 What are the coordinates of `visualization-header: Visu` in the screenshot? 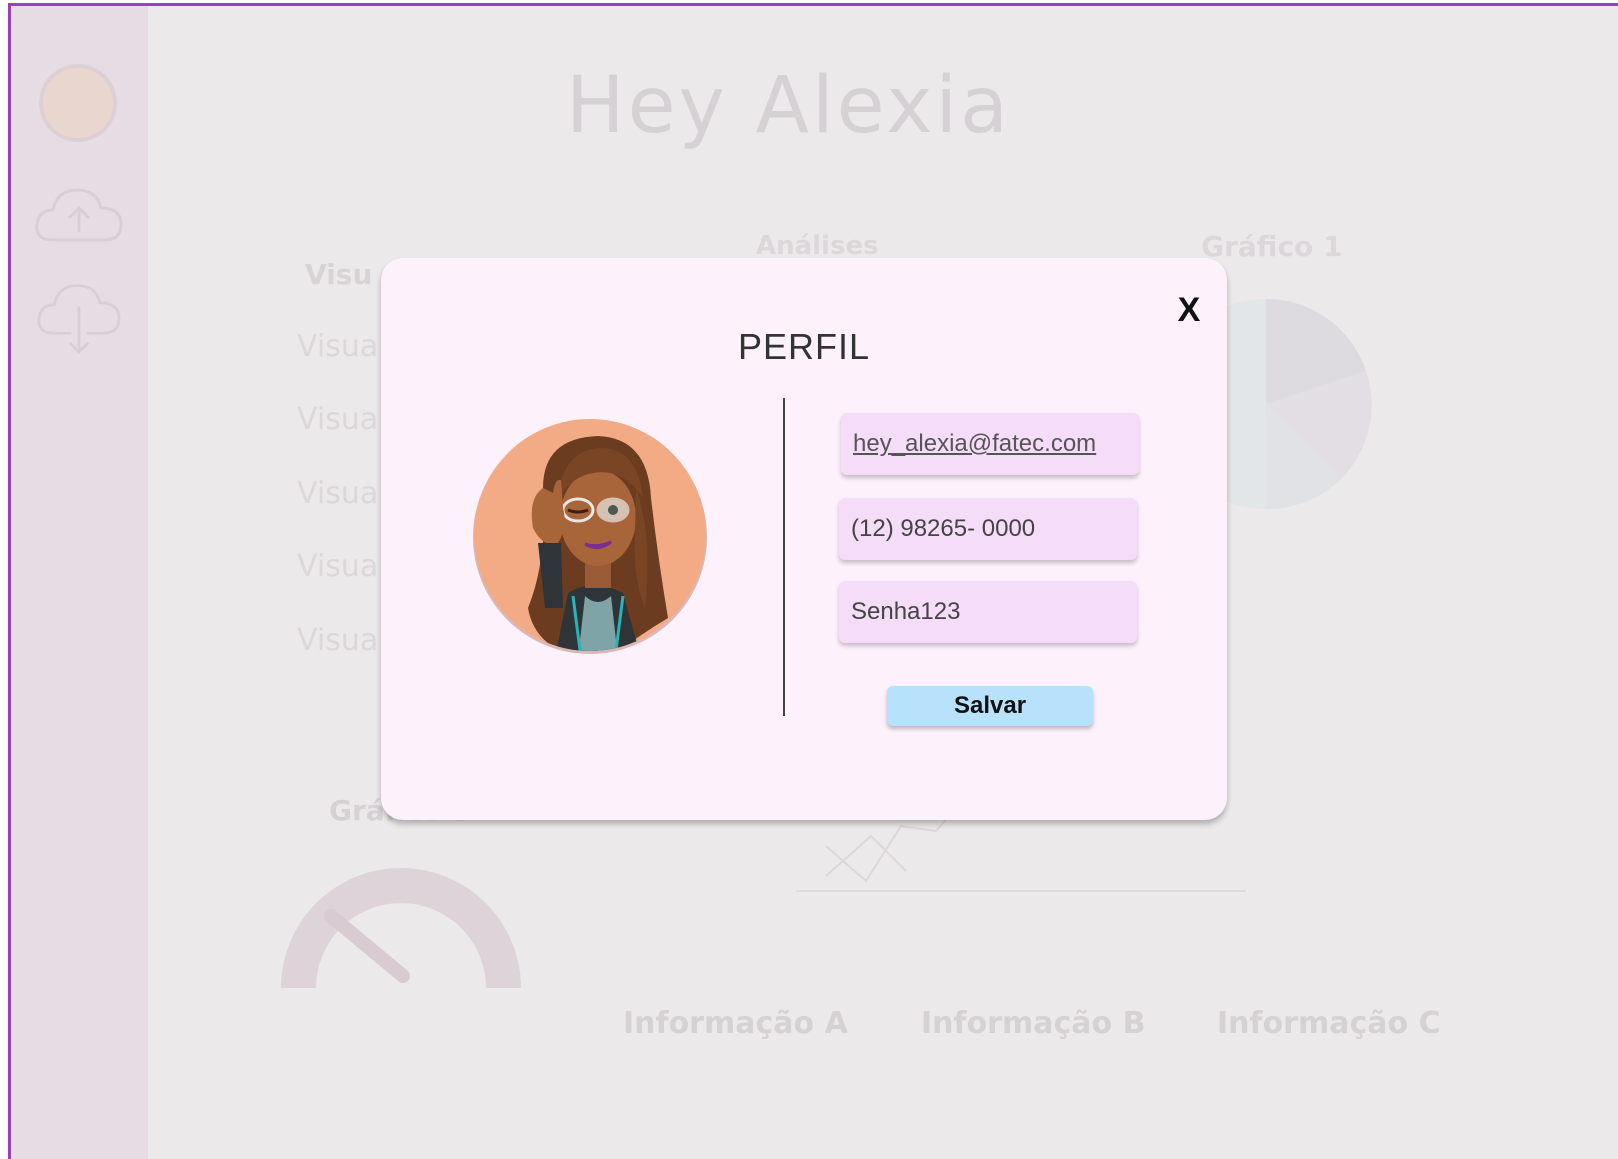 It's located at (339, 274).